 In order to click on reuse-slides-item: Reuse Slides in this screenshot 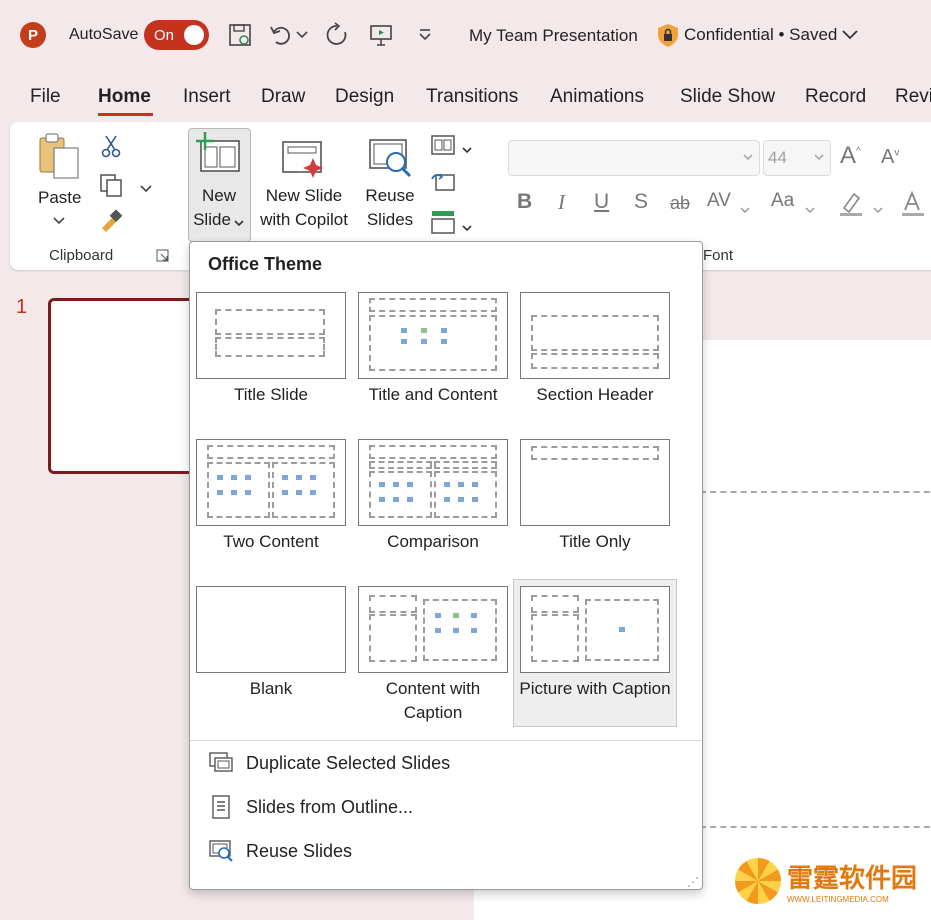, I will do `click(280, 851)`.